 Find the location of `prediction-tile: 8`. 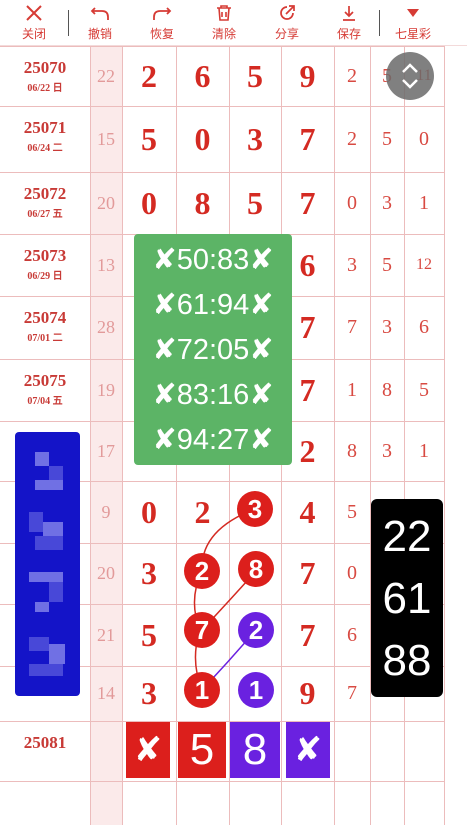

prediction-tile: 8 is located at coordinates (255, 750).